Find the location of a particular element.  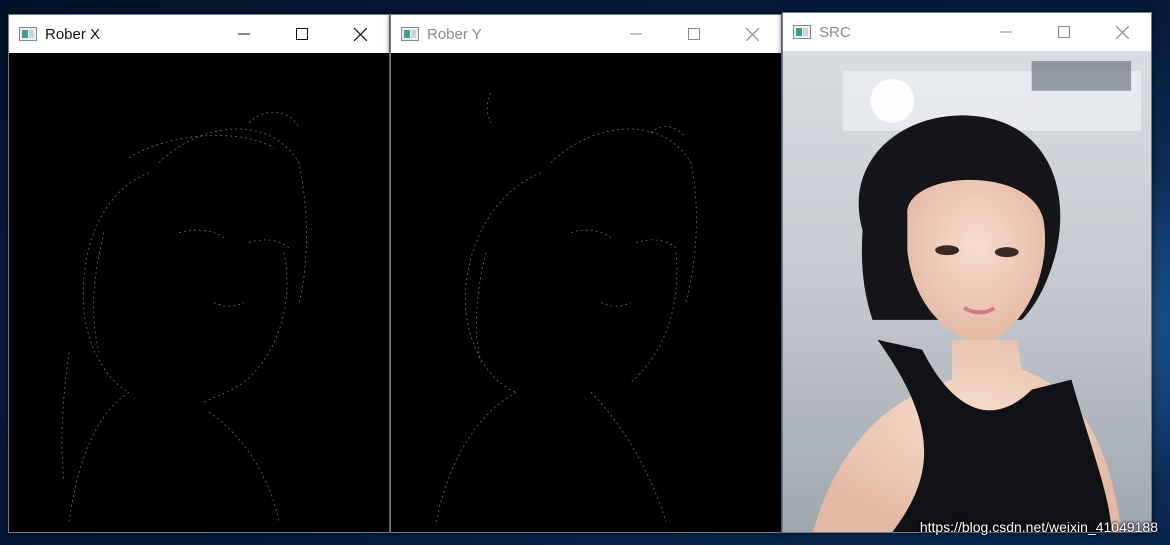

titlebar: SRC is located at coordinates (967, 32).